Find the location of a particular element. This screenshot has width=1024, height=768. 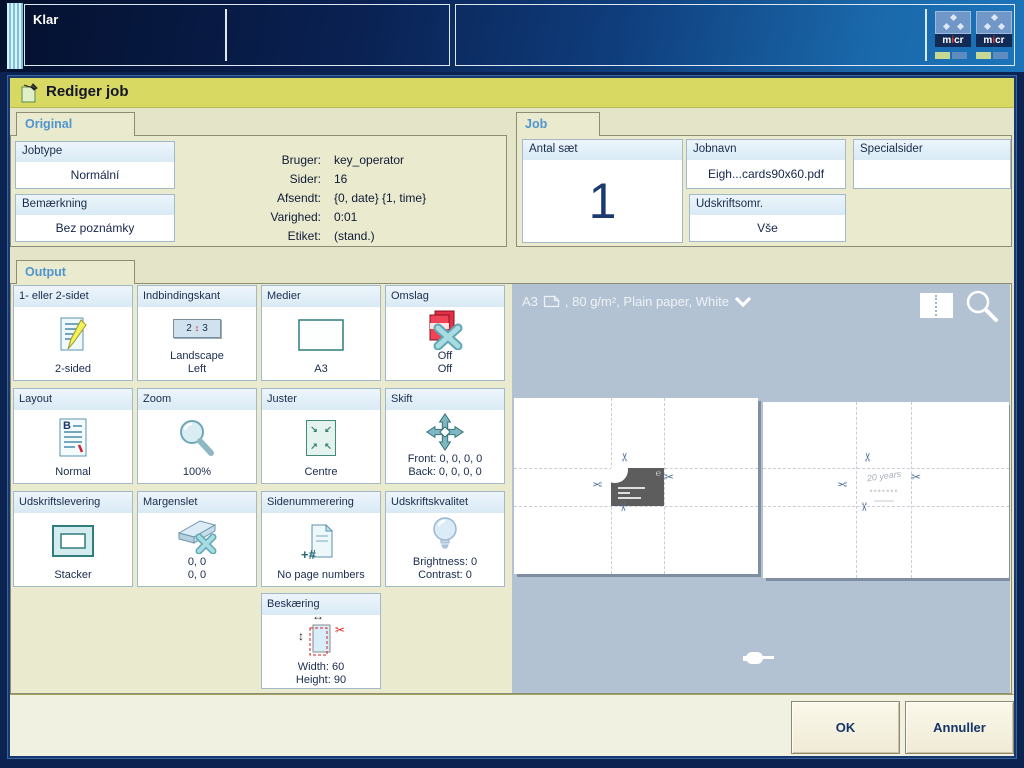

magnifier-icon is located at coordinates (982, 306).